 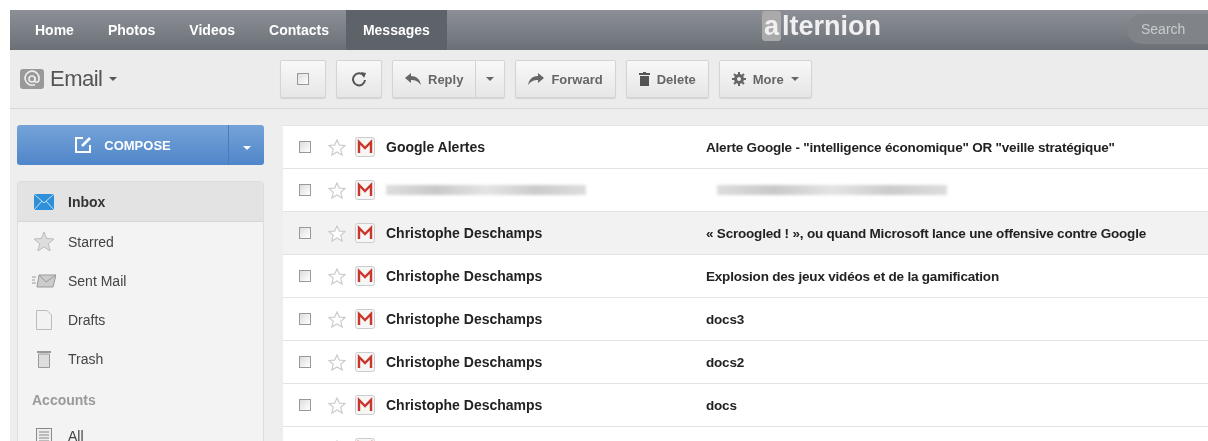 What do you see at coordinates (64, 400) in the screenshot?
I see `section-heading: Accounts` at bounding box center [64, 400].